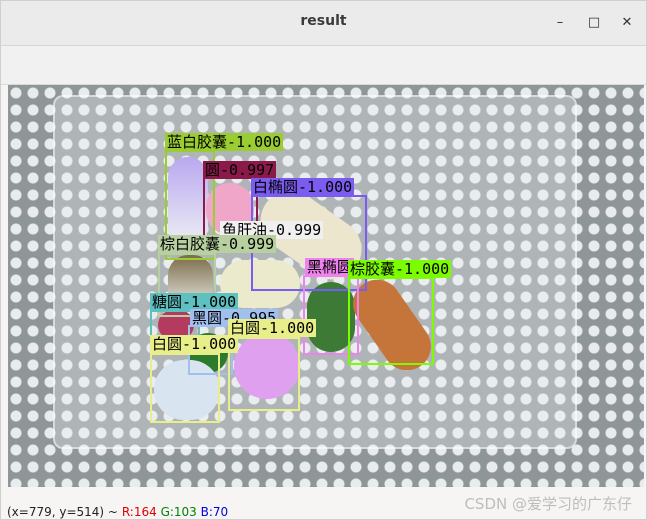  I want to click on det-label-2: 白椭圆-1.000, so click(303, 187).